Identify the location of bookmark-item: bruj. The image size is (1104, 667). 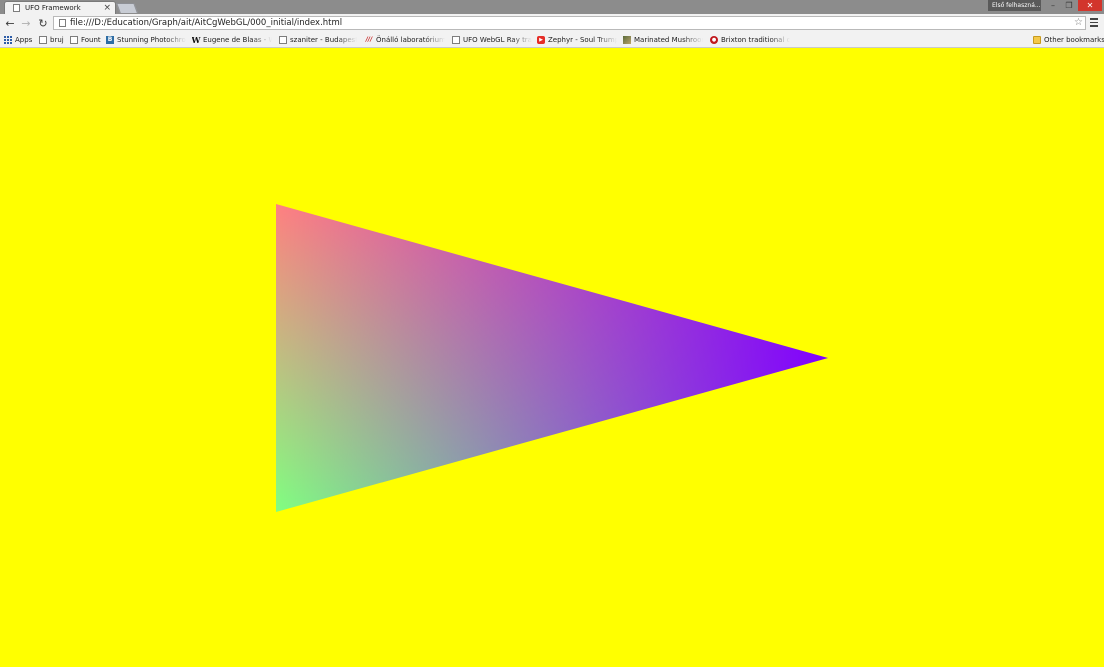
(51, 40).